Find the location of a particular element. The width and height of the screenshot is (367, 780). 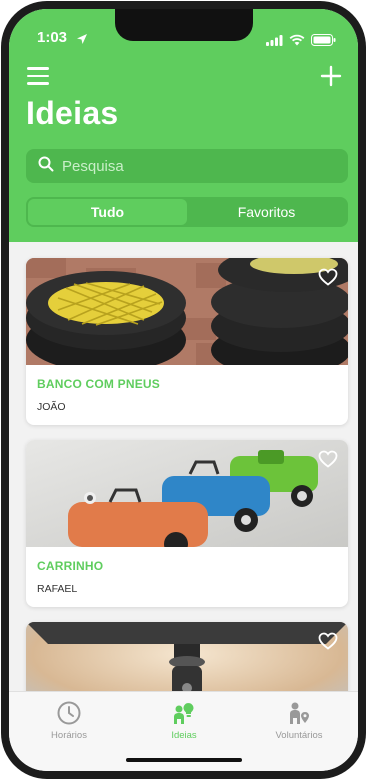

card-author: RAFAEL is located at coordinates (57, 589).